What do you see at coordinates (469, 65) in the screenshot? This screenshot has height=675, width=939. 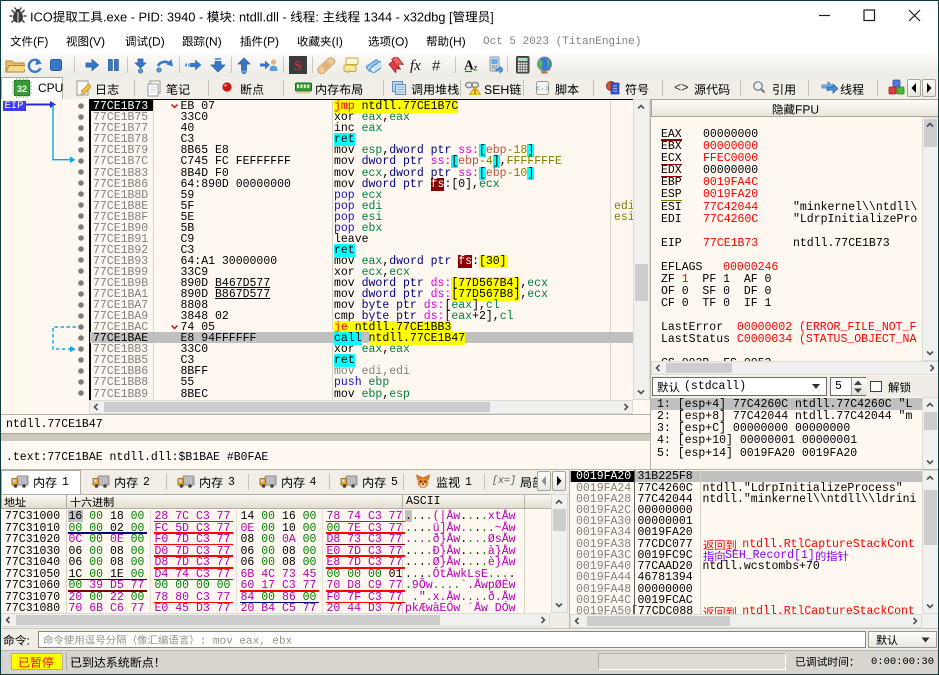 I see `svg-text: A` at bounding box center [469, 65].